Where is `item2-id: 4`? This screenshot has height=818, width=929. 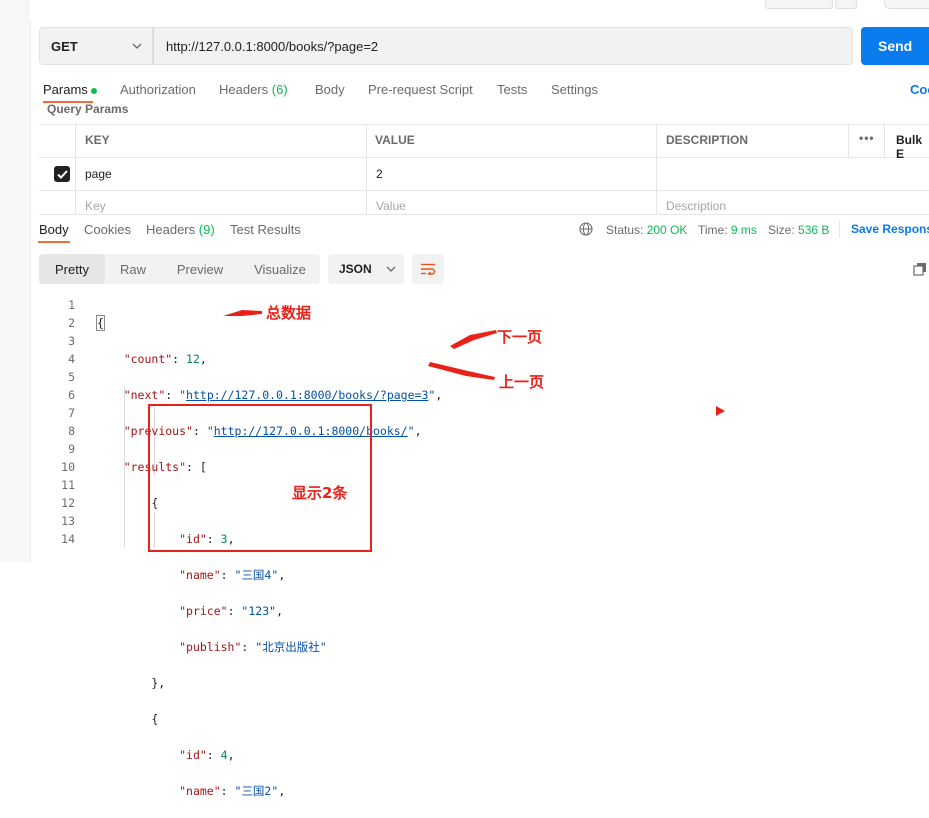 item2-id: 4 is located at coordinates (224, 755).